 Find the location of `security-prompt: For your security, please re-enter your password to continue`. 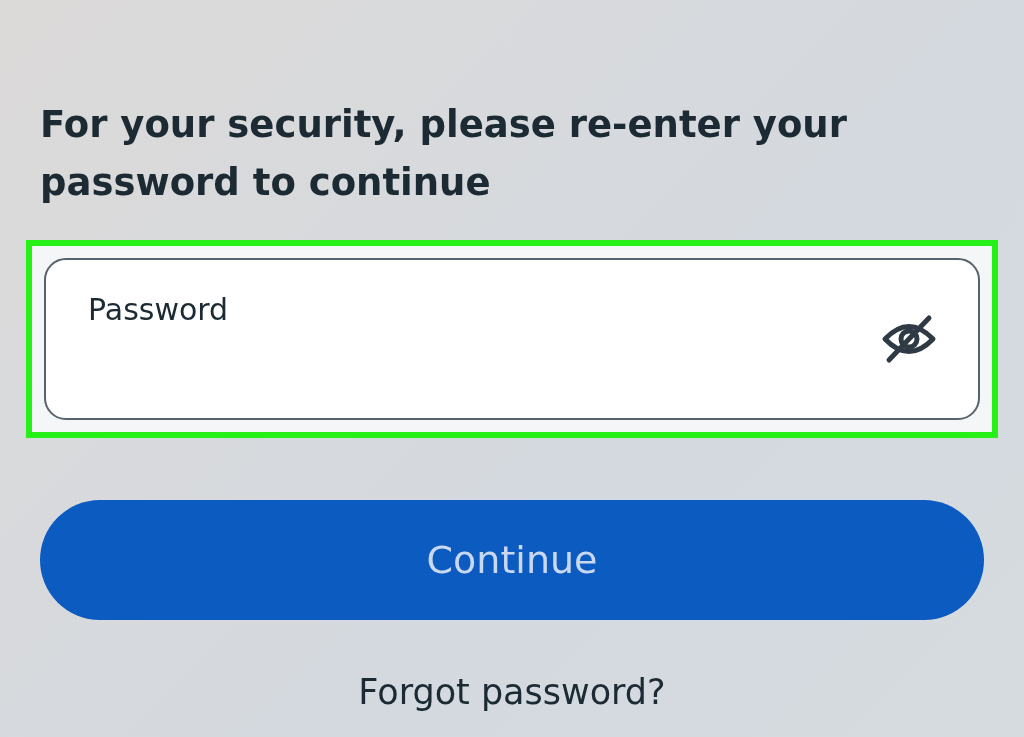

security-prompt: For your security, please re-enter your password to continue is located at coordinates (444, 154).